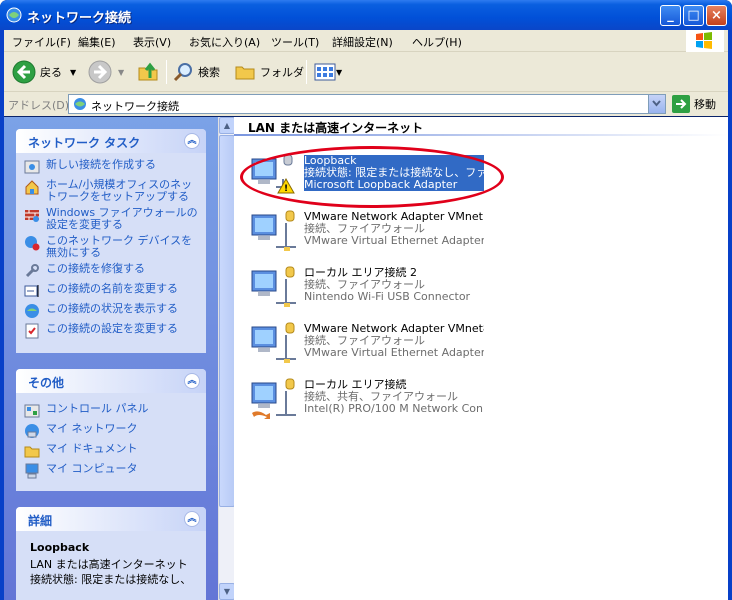 This screenshot has width=732, height=600. Describe the element at coordinates (730, 315) in the screenshot. I see `window-frame-right` at that location.